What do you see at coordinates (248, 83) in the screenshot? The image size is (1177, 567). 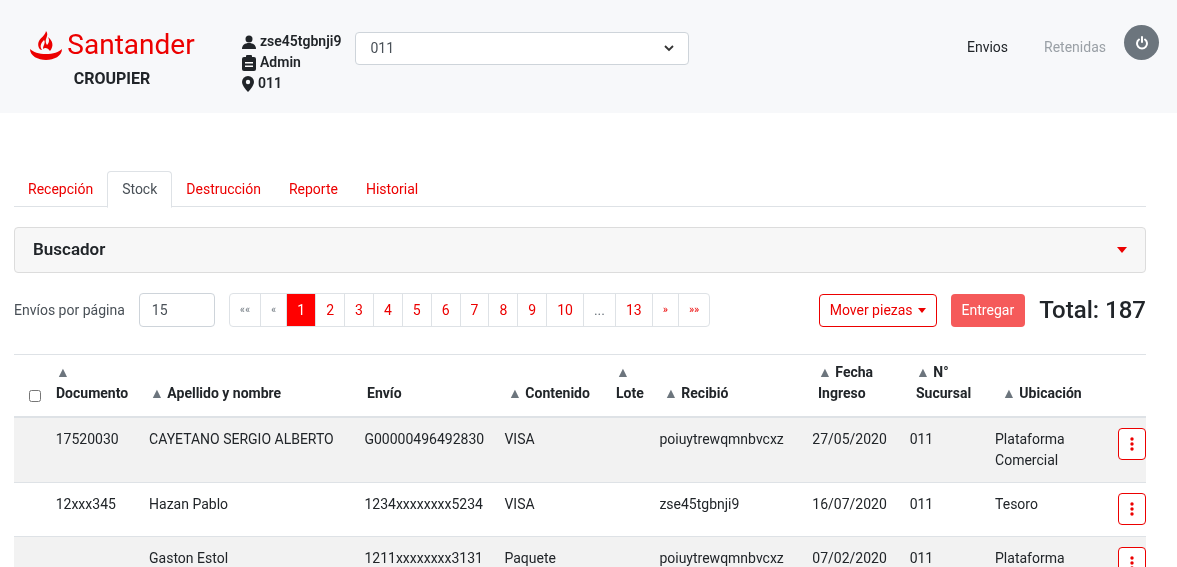 I see `location-pin-icon` at bounding box center [248, 83].